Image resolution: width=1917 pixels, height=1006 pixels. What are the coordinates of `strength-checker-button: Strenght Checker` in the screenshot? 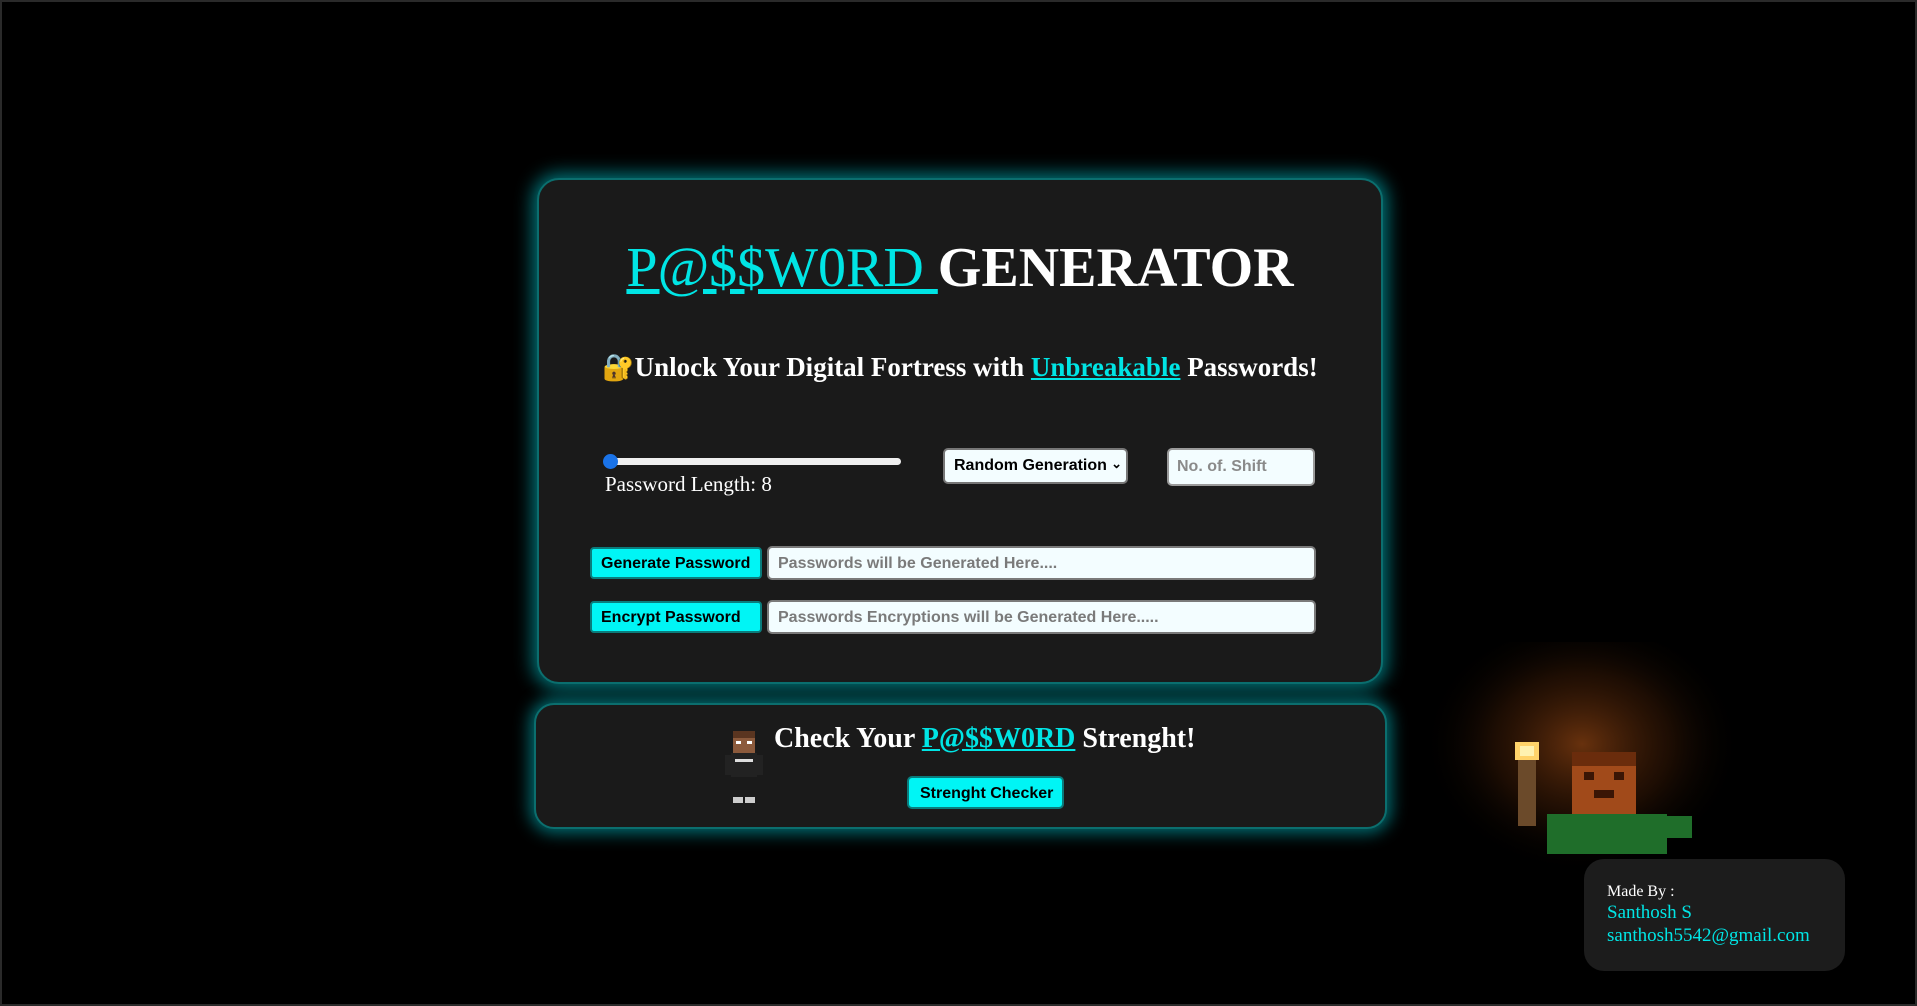 It's located at (985, 792).